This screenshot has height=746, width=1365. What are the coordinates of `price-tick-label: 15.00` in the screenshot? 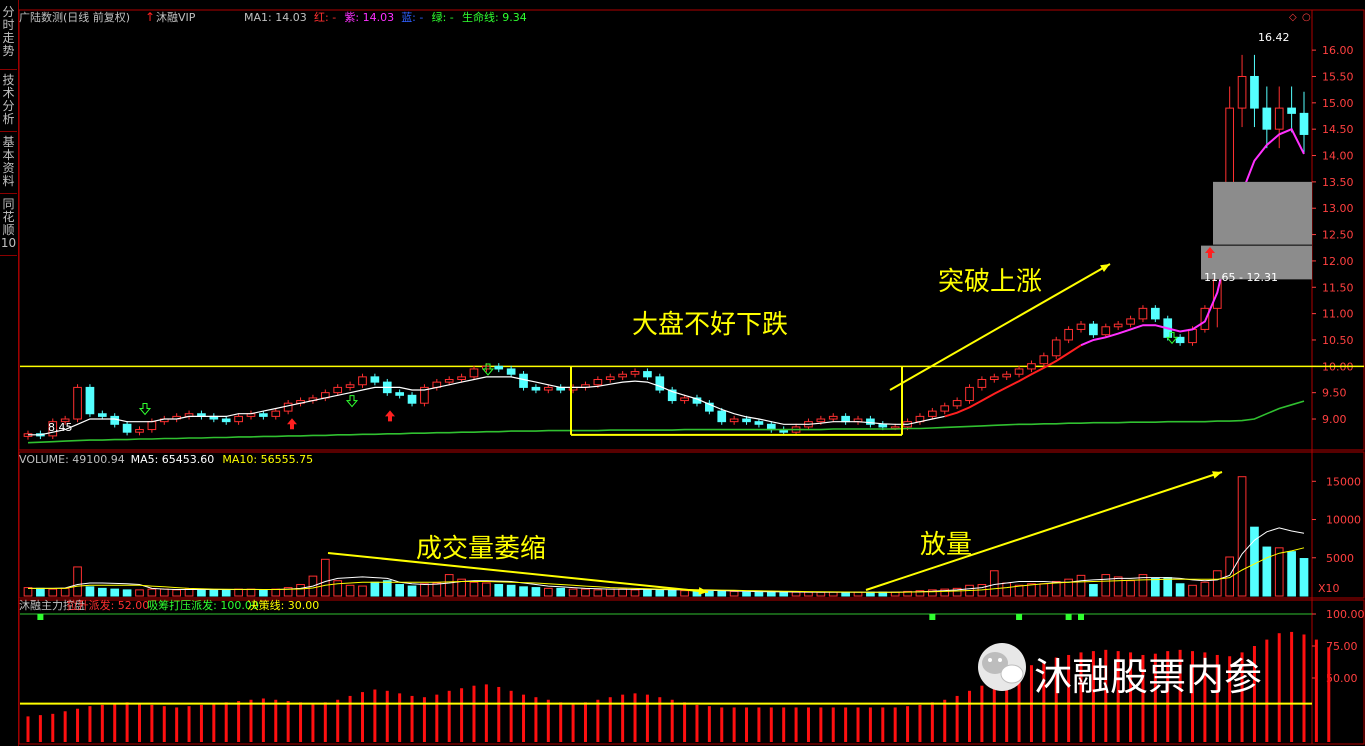 It's located at (1338, 103).